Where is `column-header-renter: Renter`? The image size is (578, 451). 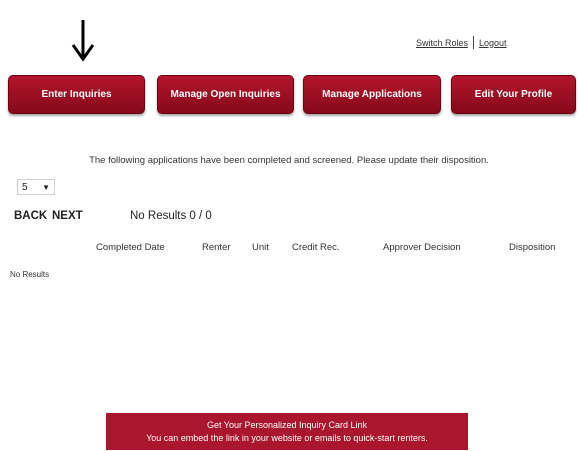 column-header-renter: Renter is located at coordinates (216, 247).